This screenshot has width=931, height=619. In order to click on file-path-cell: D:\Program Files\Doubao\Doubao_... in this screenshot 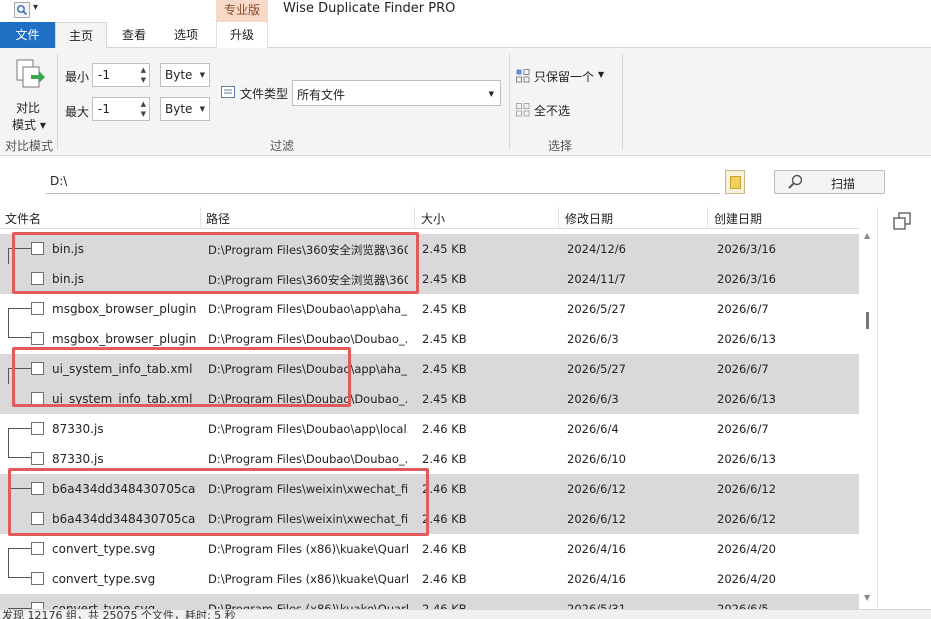, I will do `click(308, 399)`.